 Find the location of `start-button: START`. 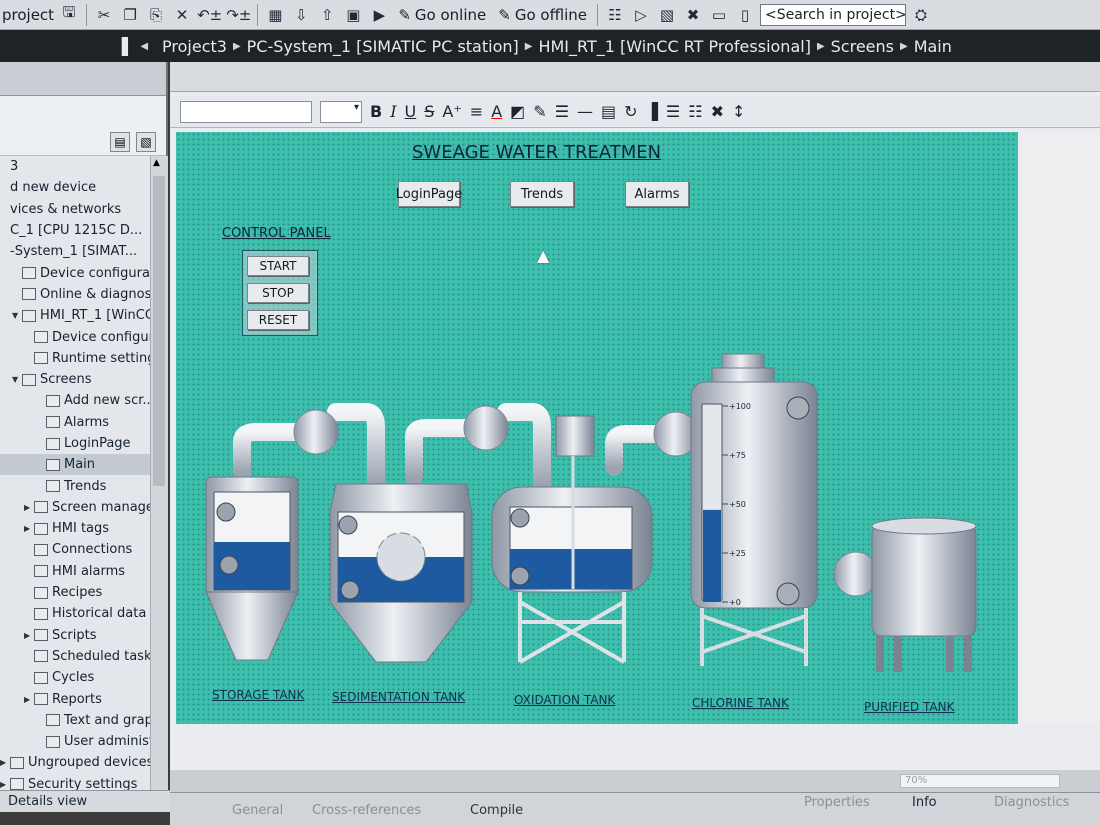

start-button: START is located at coordinates (278, 266).